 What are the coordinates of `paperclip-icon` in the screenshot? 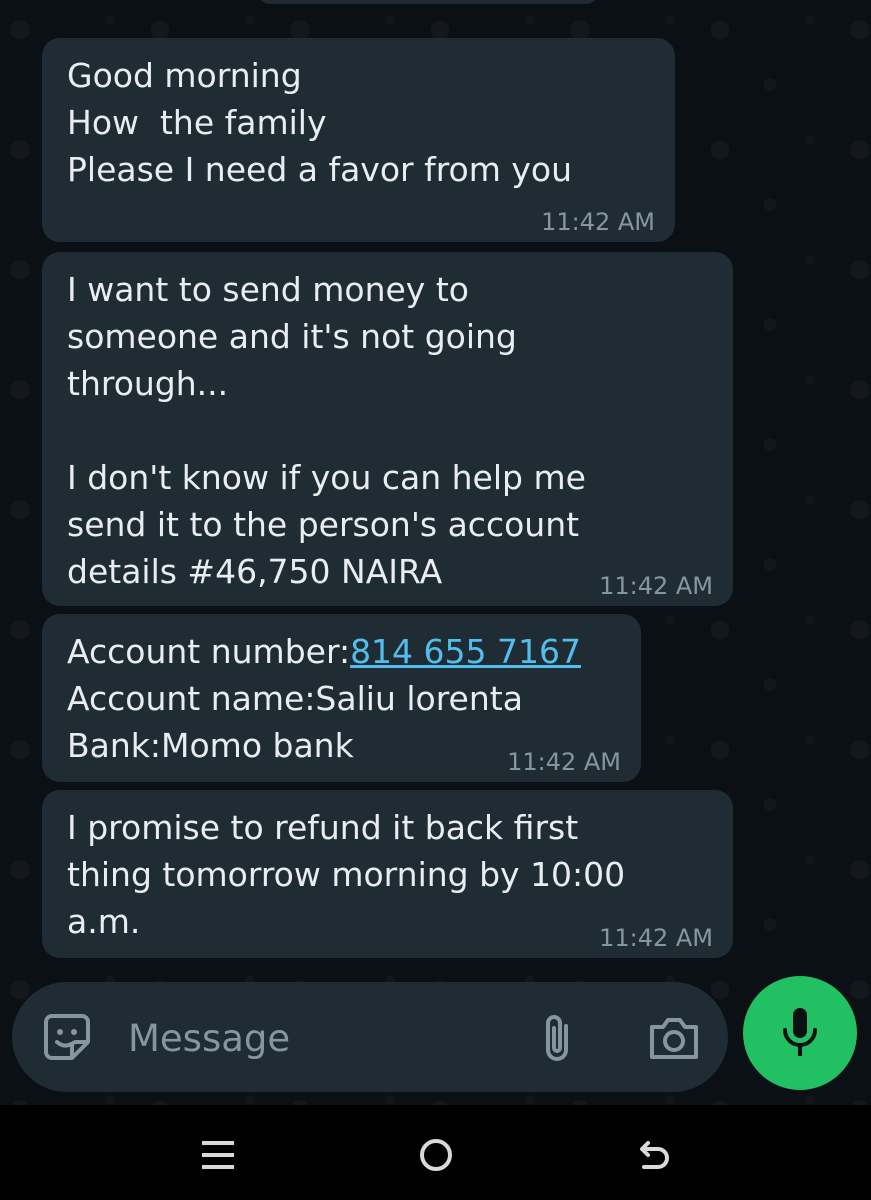 It's located at (557, 1038).